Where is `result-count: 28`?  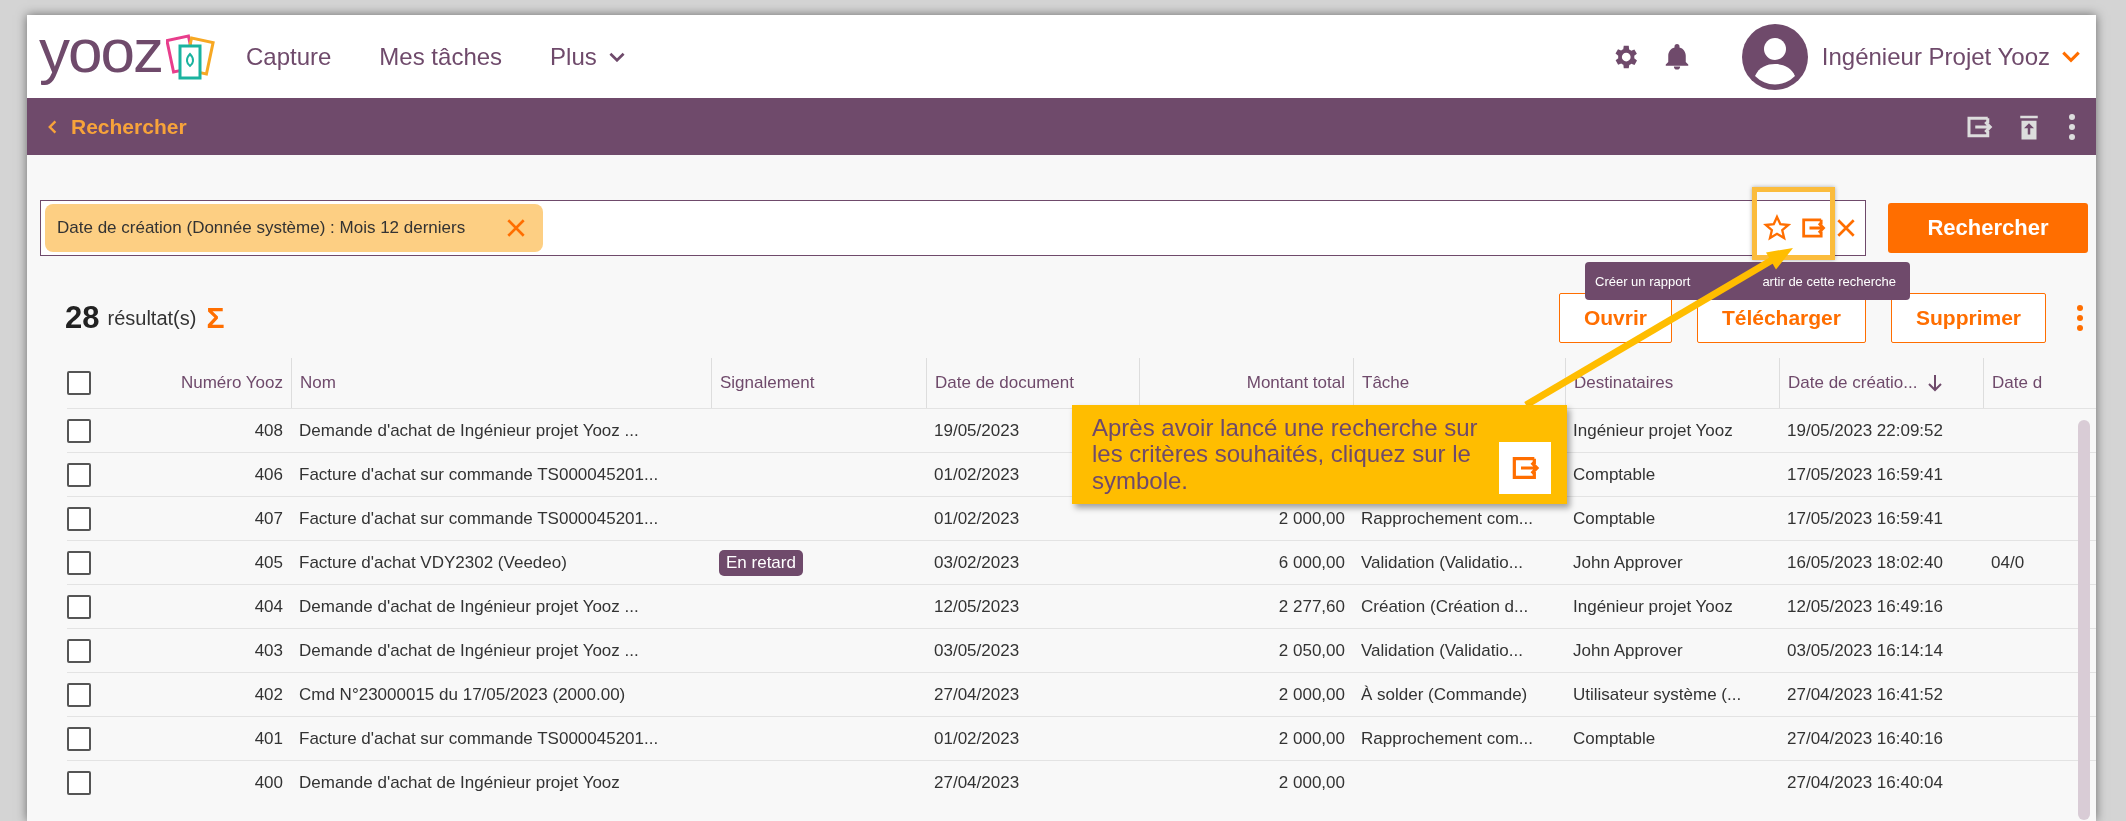
result-count: 28 is located at coordinates (82, 318).